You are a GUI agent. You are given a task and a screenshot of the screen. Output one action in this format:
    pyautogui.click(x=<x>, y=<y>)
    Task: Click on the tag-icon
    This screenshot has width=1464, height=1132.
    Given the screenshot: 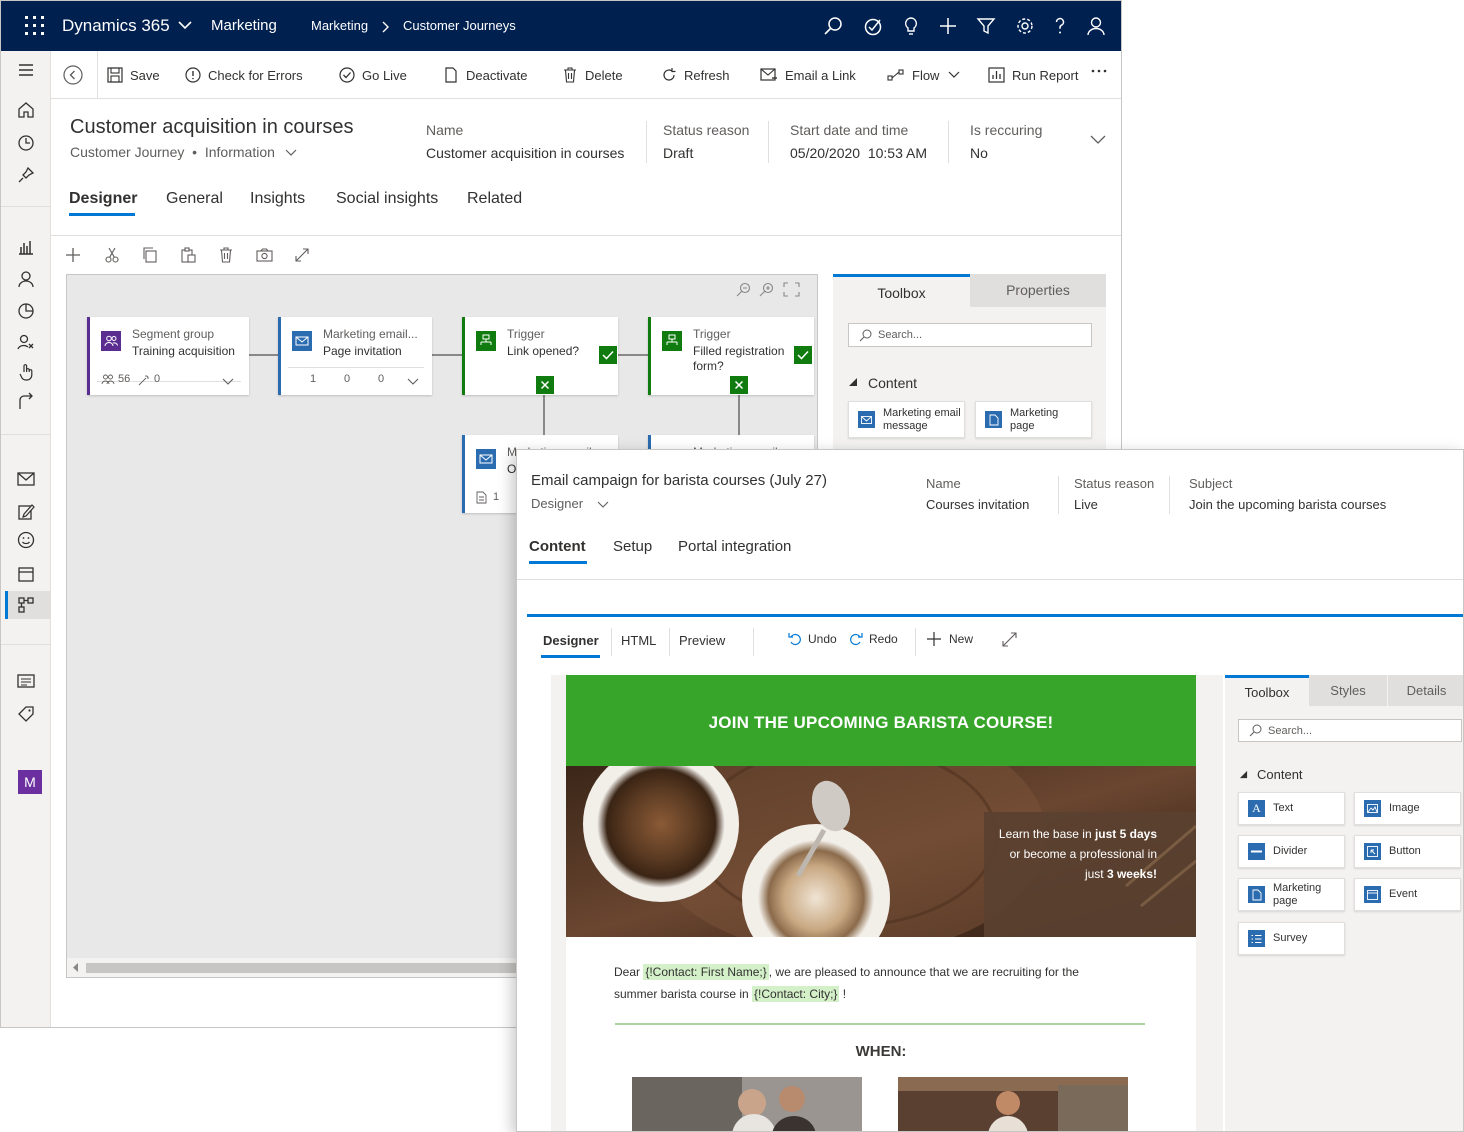 What is the action you would take?
    pyautogui.click(x=26, y=714)
    